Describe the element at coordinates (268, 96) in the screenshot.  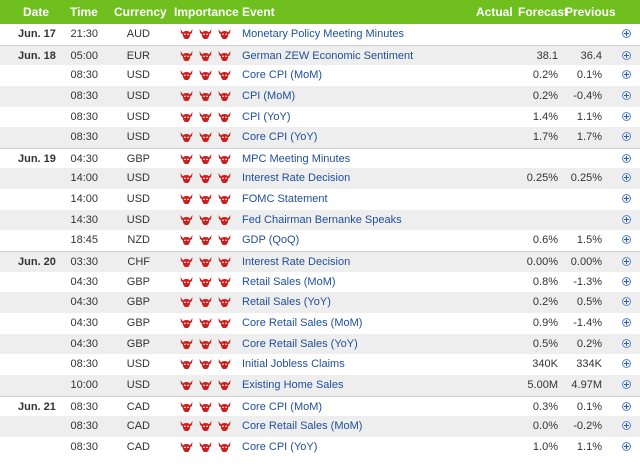
I see `event-link: CPI (MoM)` at that location.